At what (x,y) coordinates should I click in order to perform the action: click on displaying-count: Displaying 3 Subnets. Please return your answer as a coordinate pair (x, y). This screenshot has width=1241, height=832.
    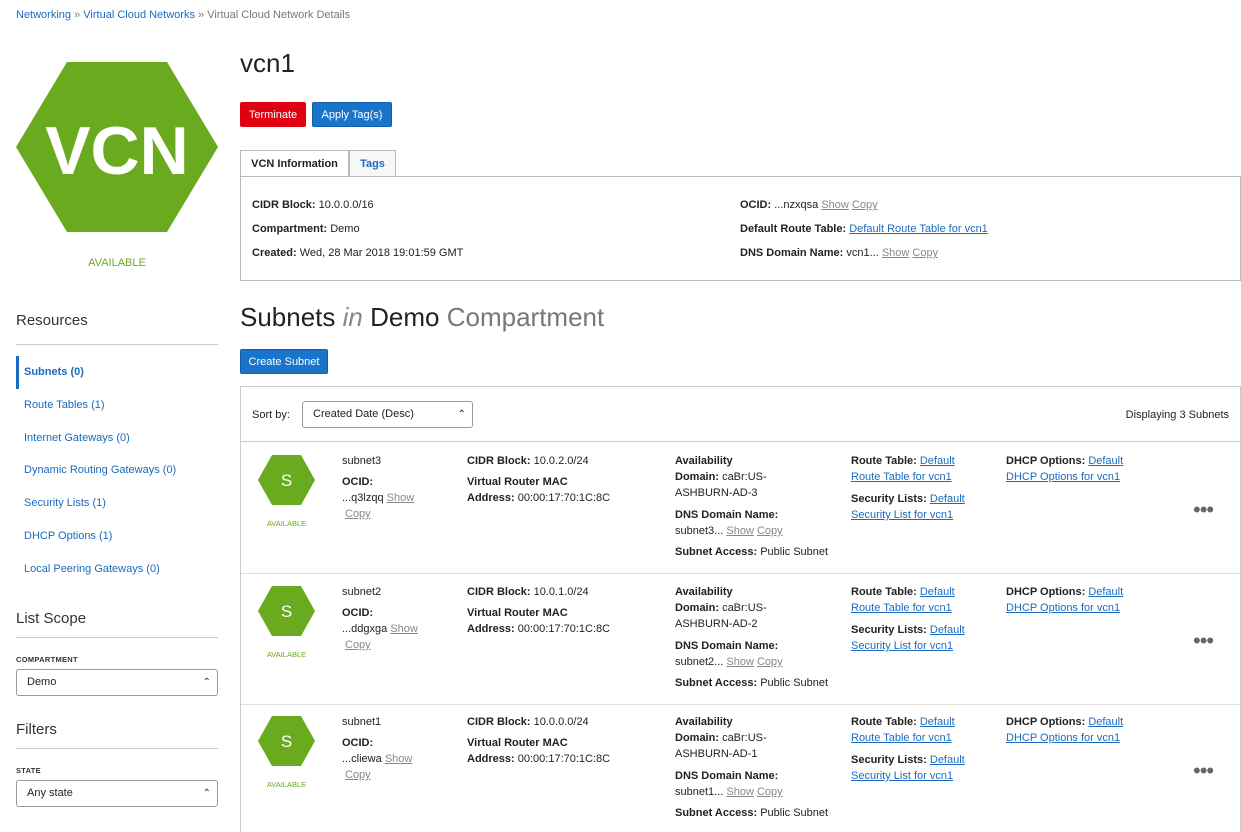
    Looking at the image, I should click on (1177, 415).